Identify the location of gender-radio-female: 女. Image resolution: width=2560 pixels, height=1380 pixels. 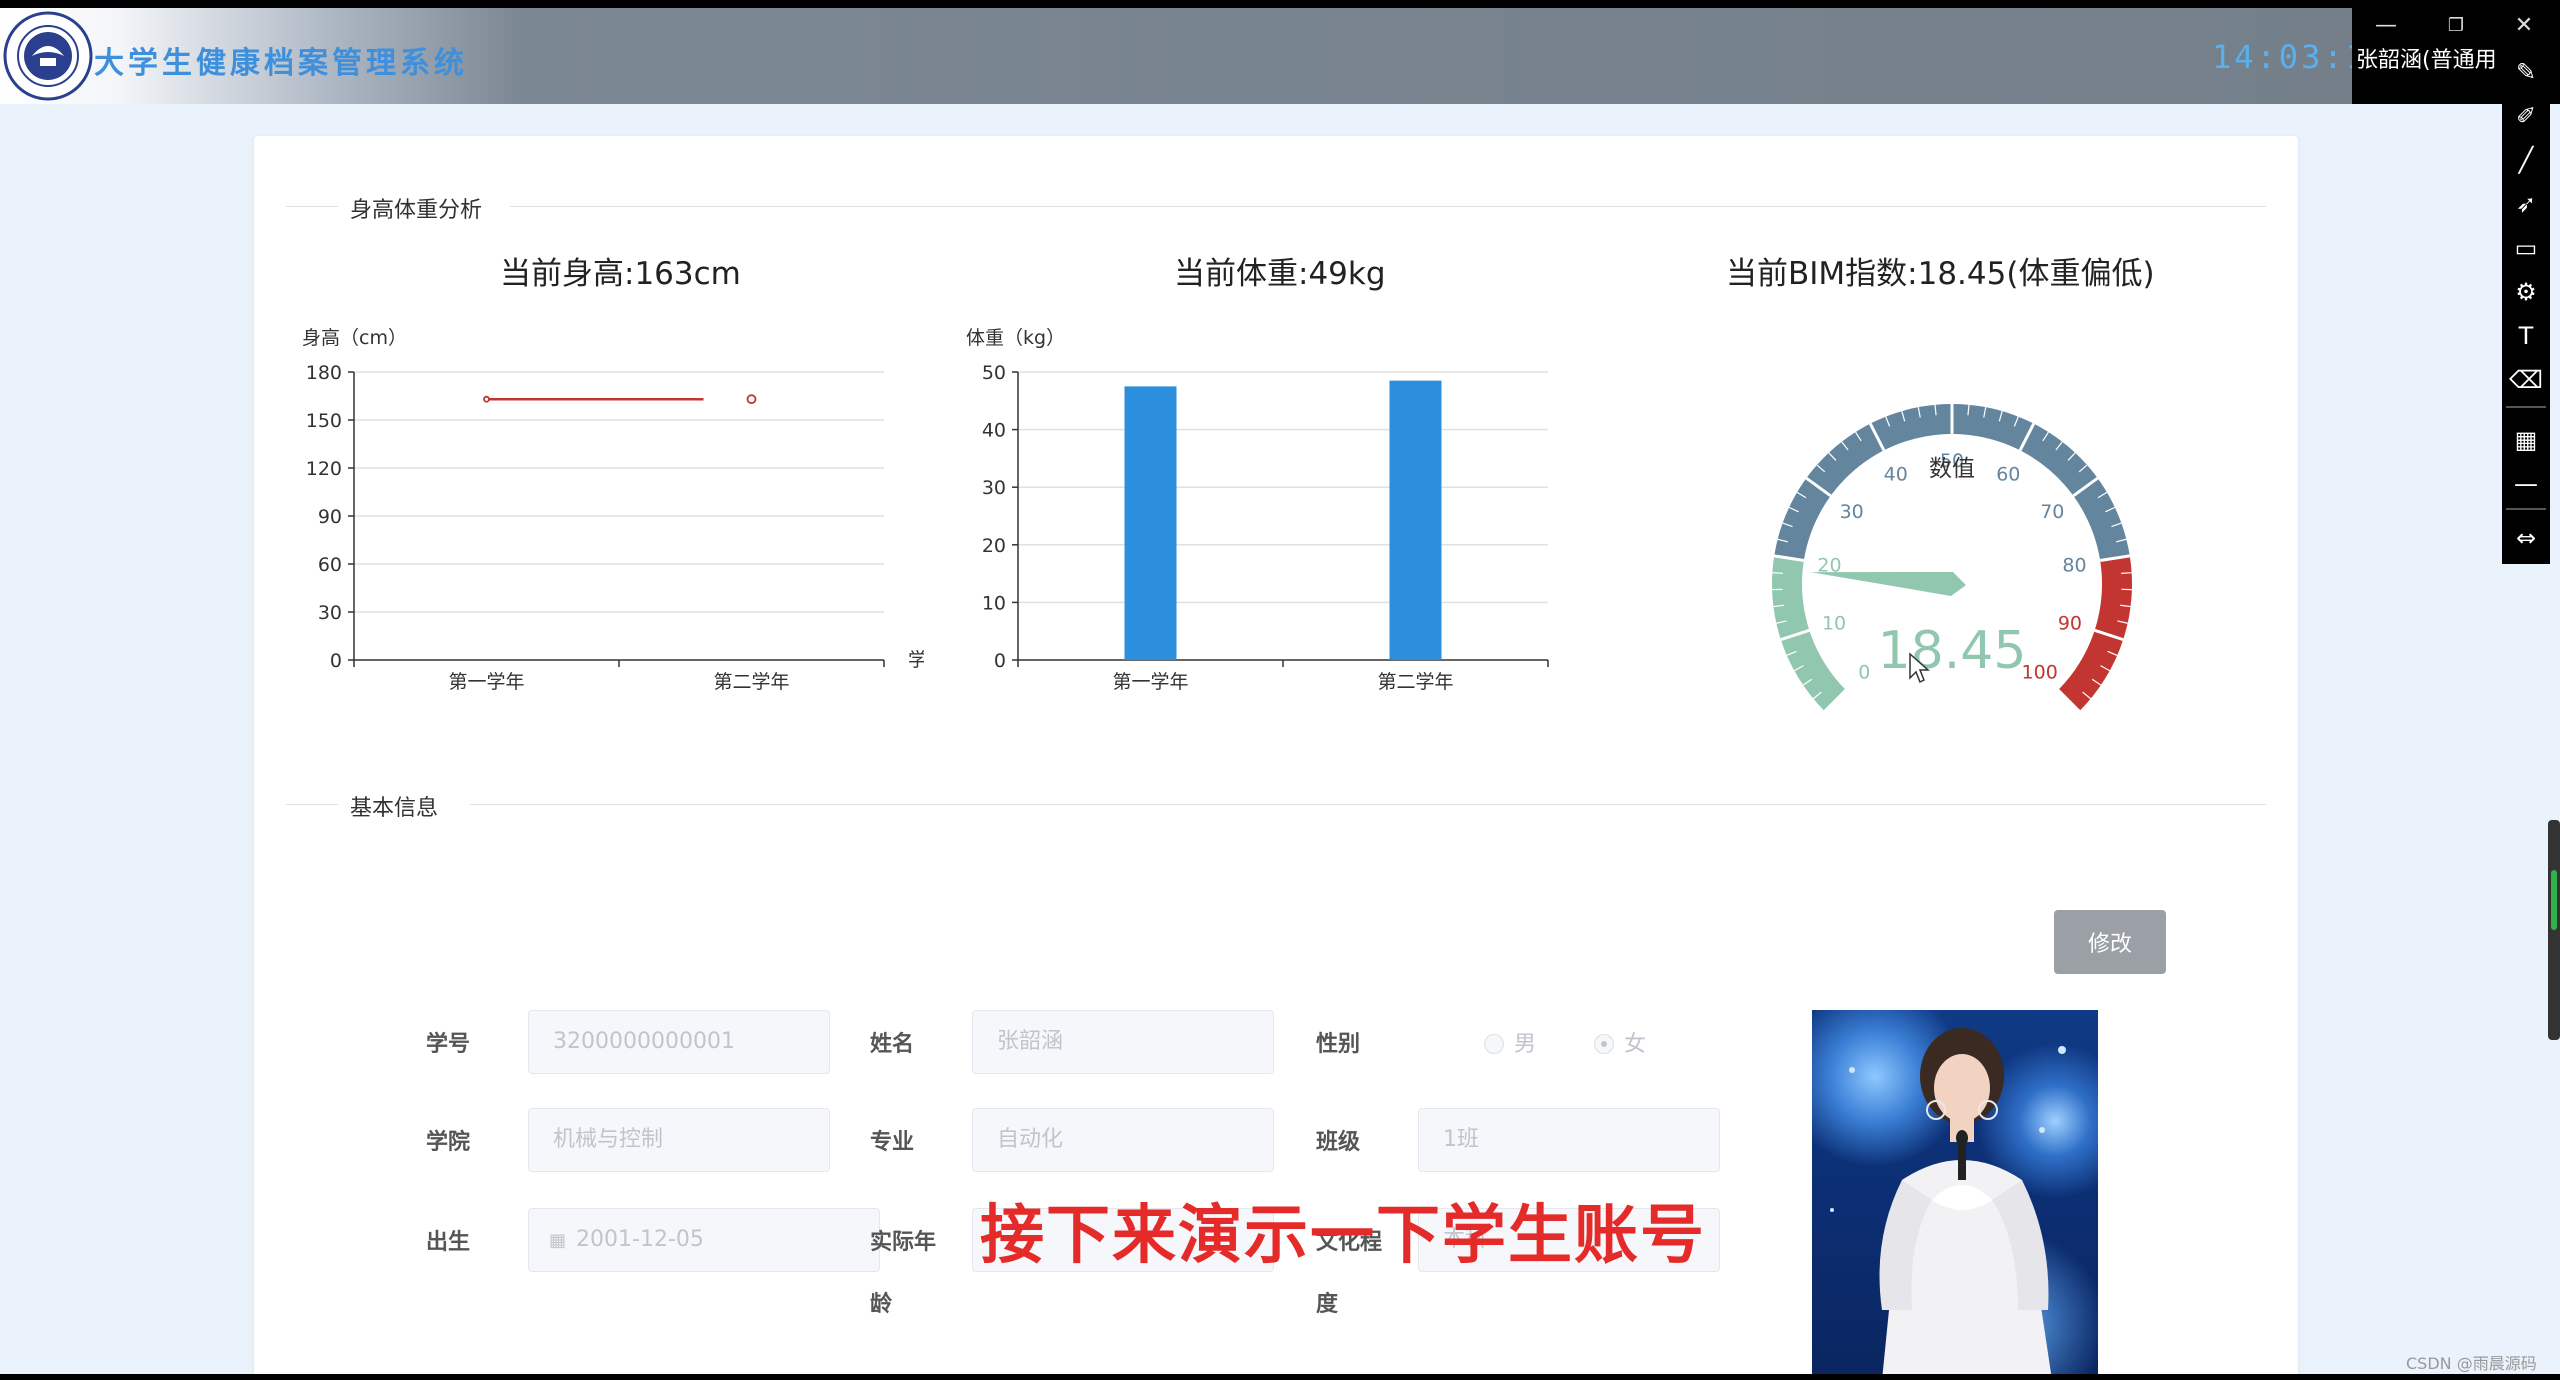
(1620, 1042).